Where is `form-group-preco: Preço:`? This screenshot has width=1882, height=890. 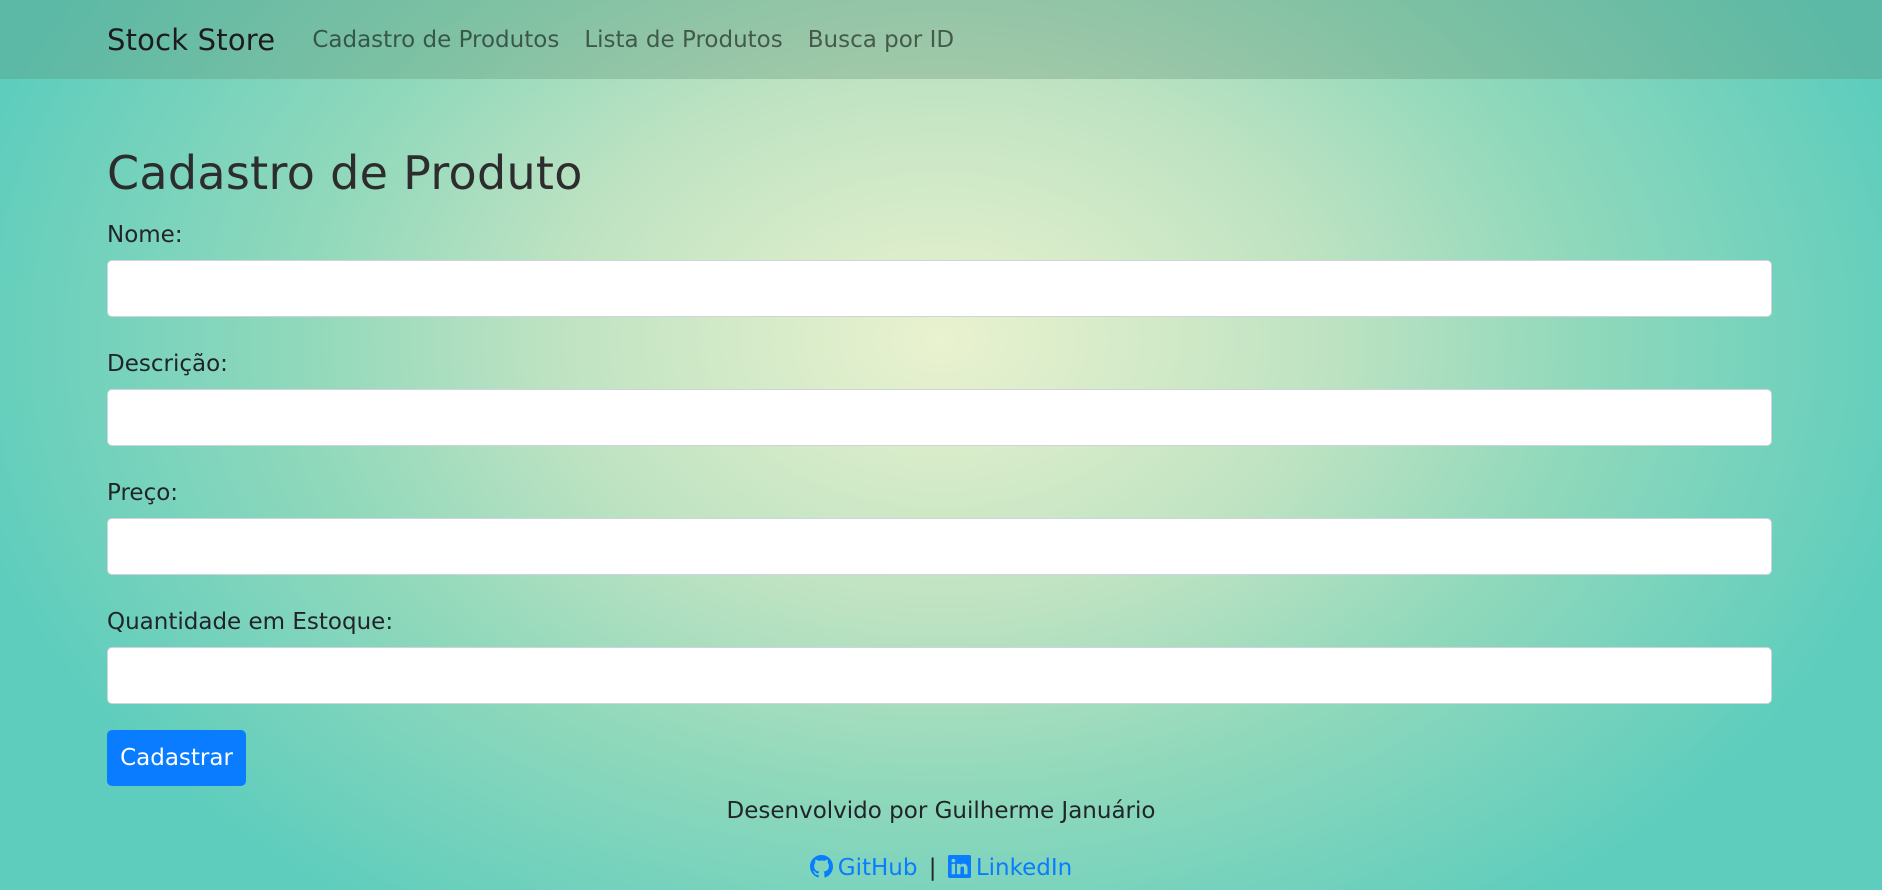 form-group-preco: Preço: is located at coordinates (939, 526).